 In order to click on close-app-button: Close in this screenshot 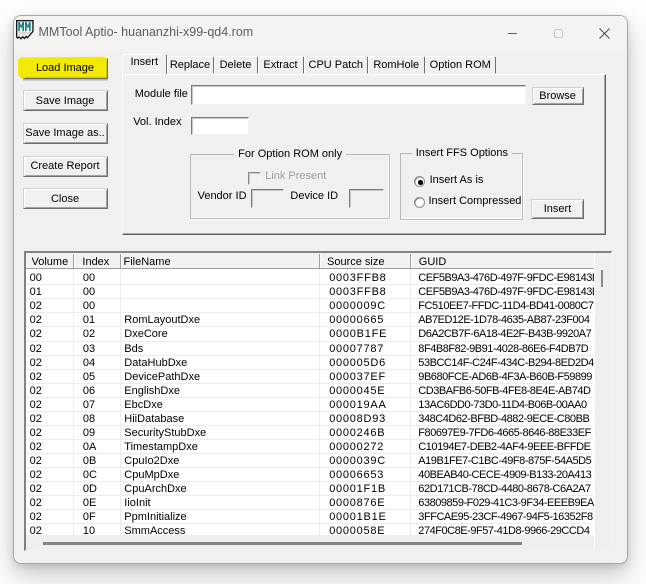, I will do `click(65, 199)`.